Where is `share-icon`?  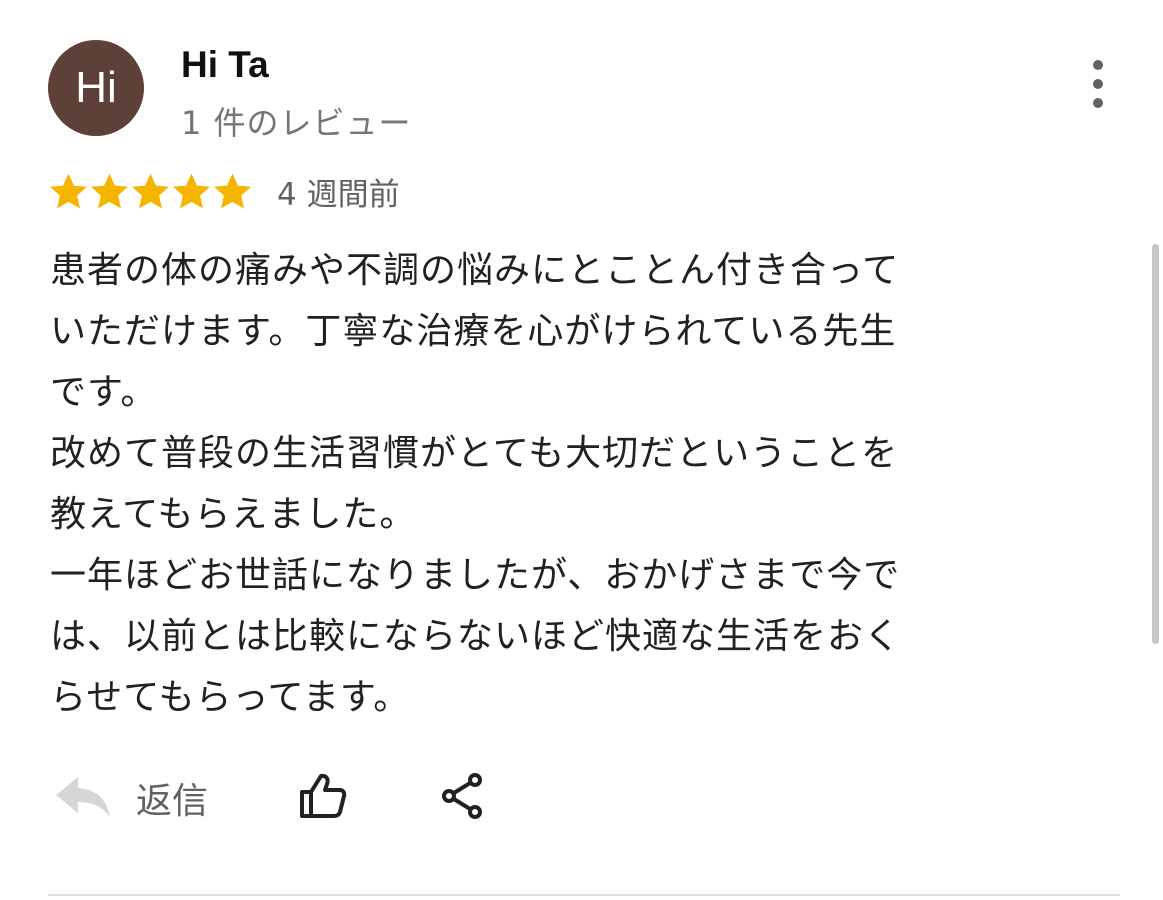 share-icon is located at coordinates (462, 798).